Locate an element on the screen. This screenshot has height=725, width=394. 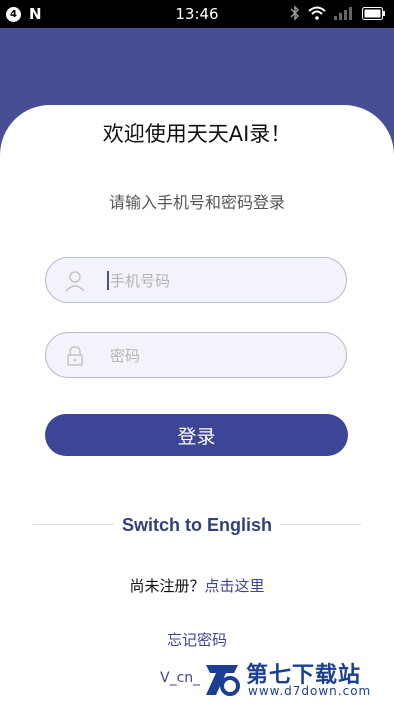
forgot-password-link: 忘记密码 is located at coordinates (197, 639).